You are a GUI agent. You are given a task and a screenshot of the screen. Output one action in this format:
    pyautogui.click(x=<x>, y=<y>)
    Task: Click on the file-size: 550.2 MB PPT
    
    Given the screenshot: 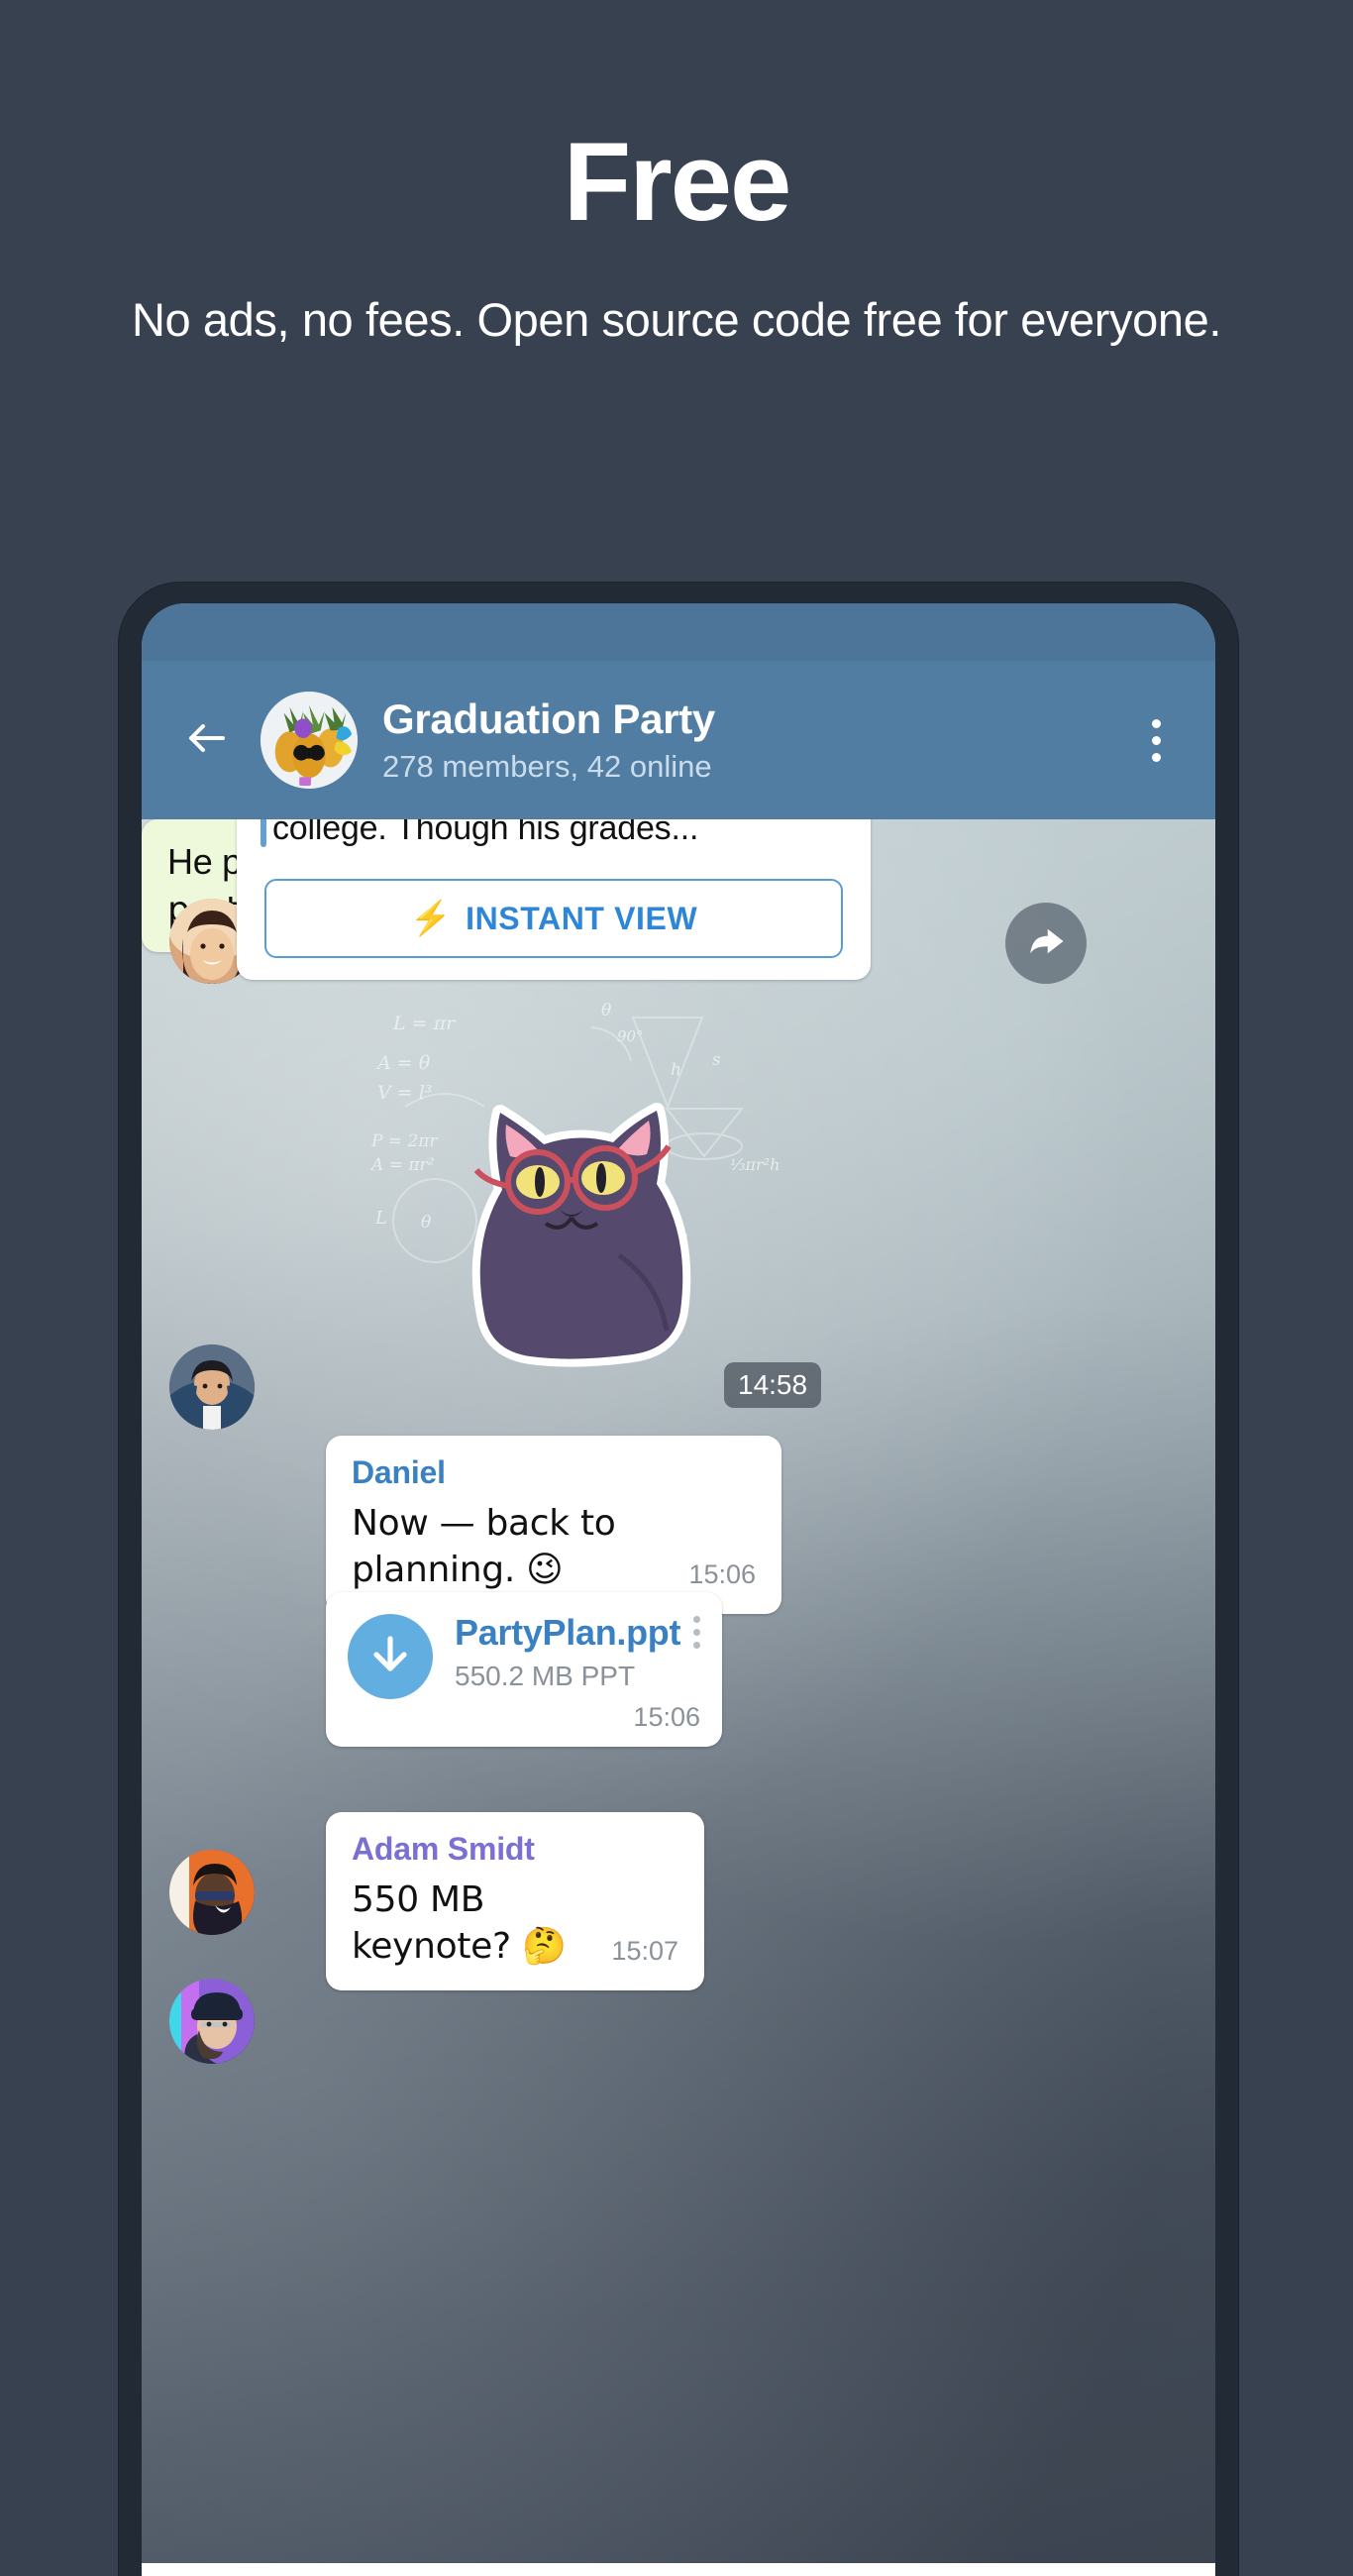 What is the action you would take?
    pyautogui.click(x=545, y=1677)
    